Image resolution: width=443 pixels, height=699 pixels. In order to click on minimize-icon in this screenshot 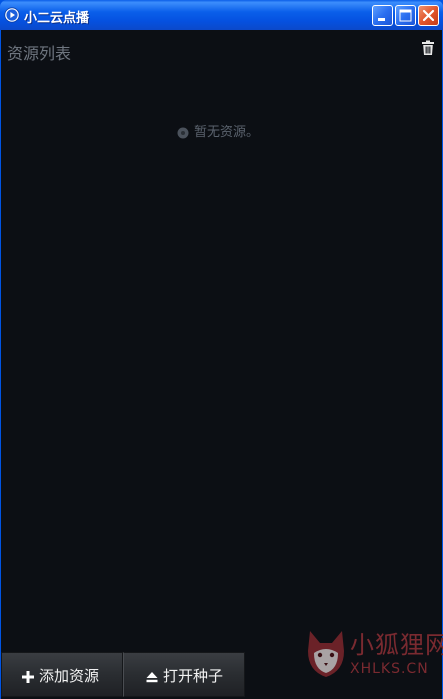, I will do `click(381, 19)`.